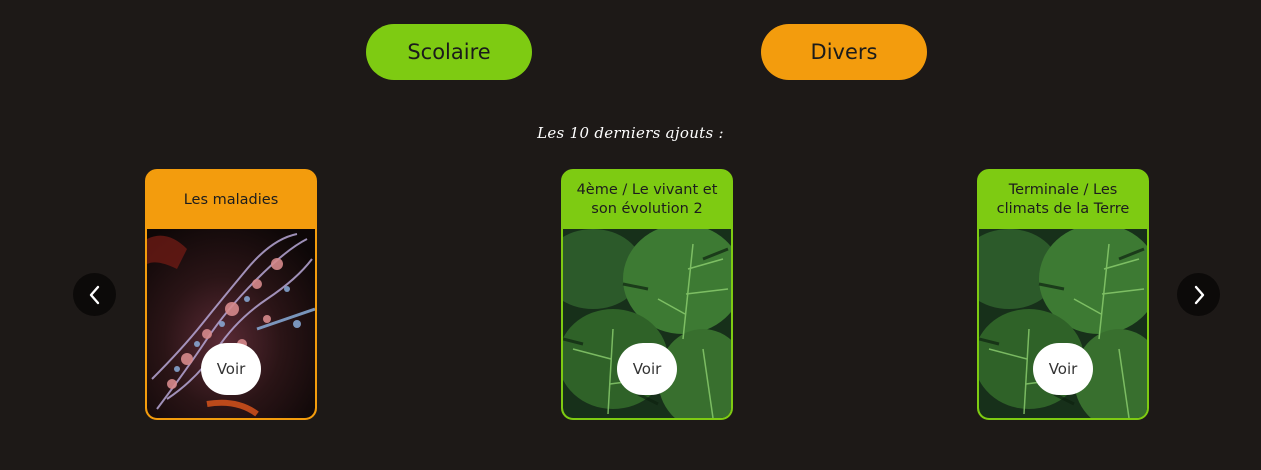 The height and width of the screenshot is (470, 1261). What do you see at coordinates (231, 199) in the screenshot?
I see `card-title: Les maladies` at bounding box center [231, 199].